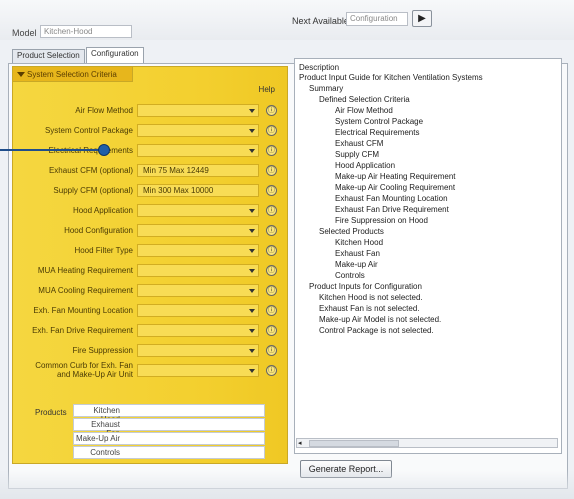 This screenshot has height=499, width=574. What do you see at coordinates (98, 230) in the screenshot?
I see `criteria-label: Hood Configuration` at bounding box center [98, 230].